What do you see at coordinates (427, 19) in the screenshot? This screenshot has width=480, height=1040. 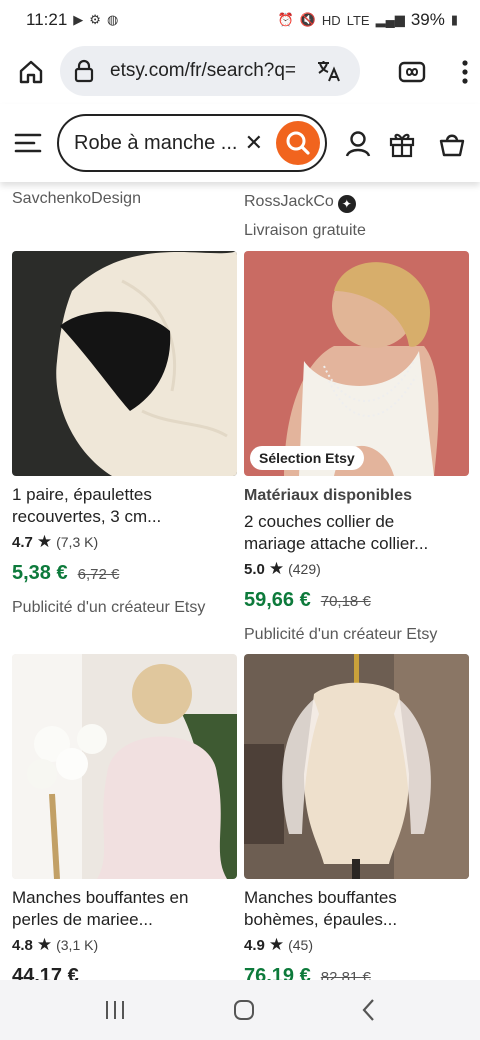 I see `battery-percent: 39%` at bounding box center [427, 19].